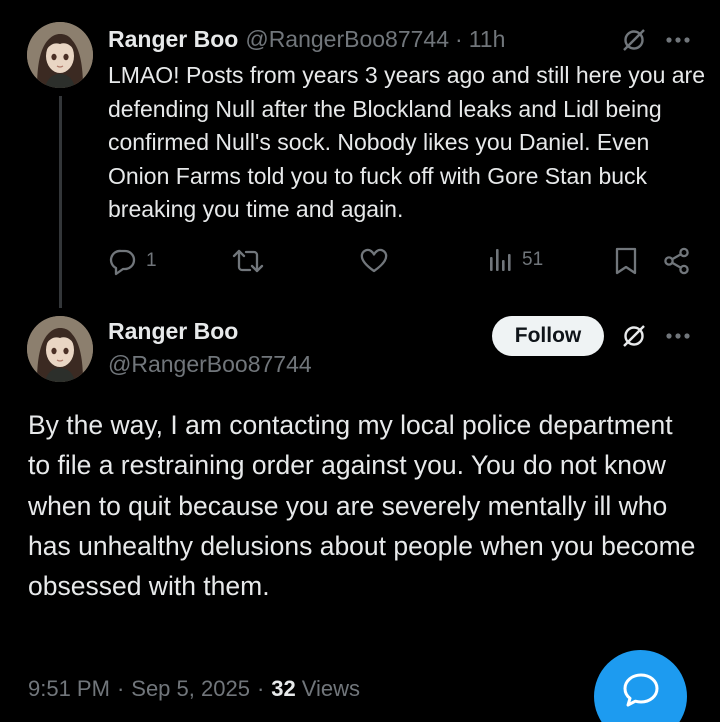 The image size is (720, 722). I want to click on reply-header: Ranger Boo @RangerBoo87744 · 11h, so click(306, 39).